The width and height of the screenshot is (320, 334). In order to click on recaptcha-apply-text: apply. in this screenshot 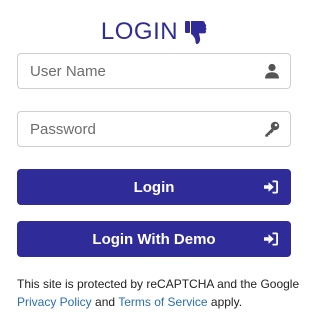, I will do `click(226, 302)`.